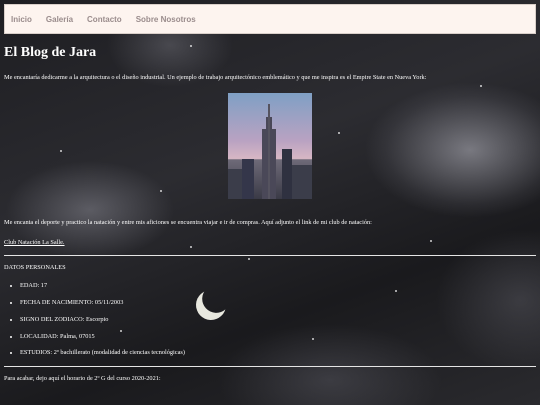 The image size is (540, 405). Describe the element at coordinates (278, 286) in the screenshot. I see `list-item: EDAD: 17` at that location.